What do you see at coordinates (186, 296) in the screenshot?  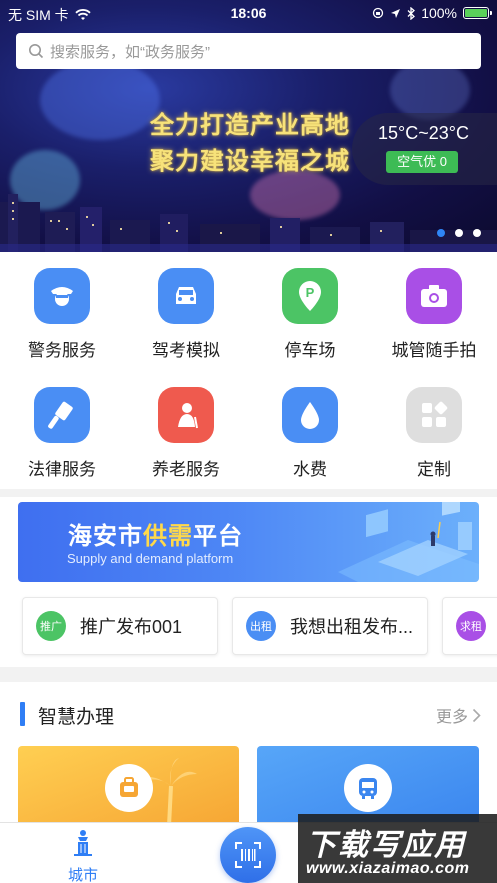 I see `car-icon` at bounding box center [186, 296].